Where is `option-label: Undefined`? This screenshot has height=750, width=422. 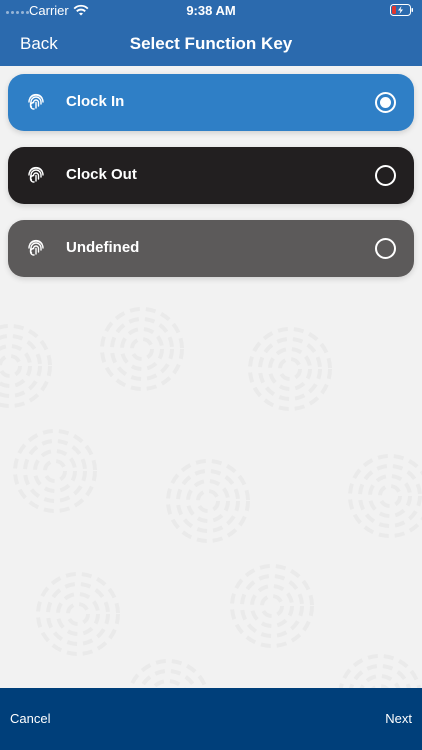
option-label: Undefined is located at coordinates (103, 247).